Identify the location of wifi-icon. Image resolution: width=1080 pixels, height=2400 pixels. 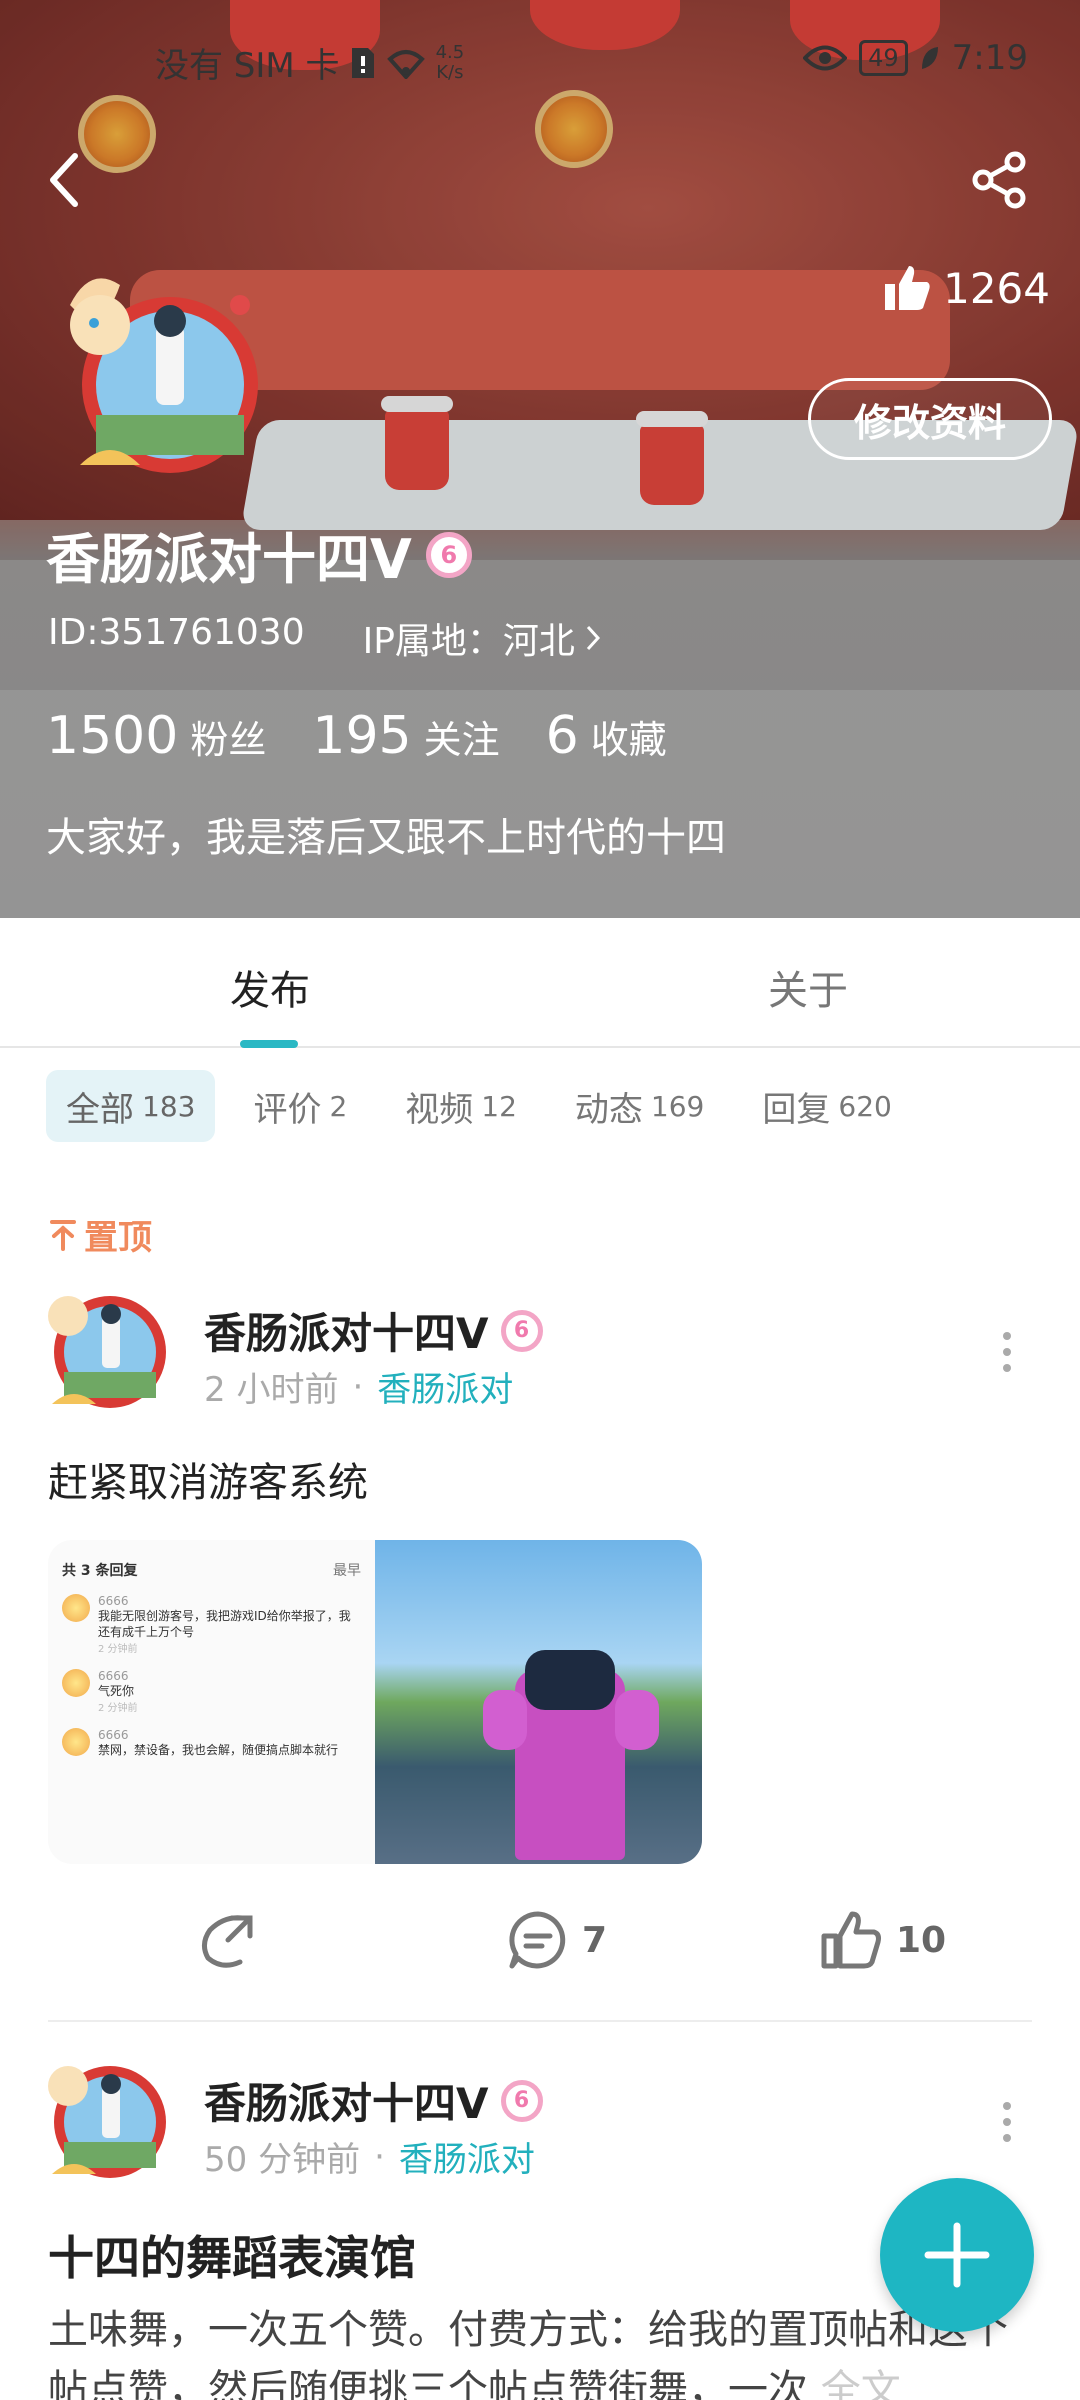
(405, 64).